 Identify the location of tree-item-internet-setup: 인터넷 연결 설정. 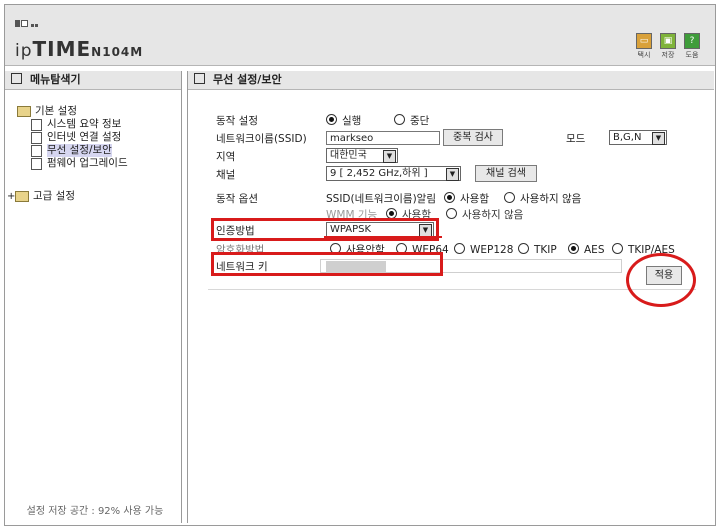
(79, 137).